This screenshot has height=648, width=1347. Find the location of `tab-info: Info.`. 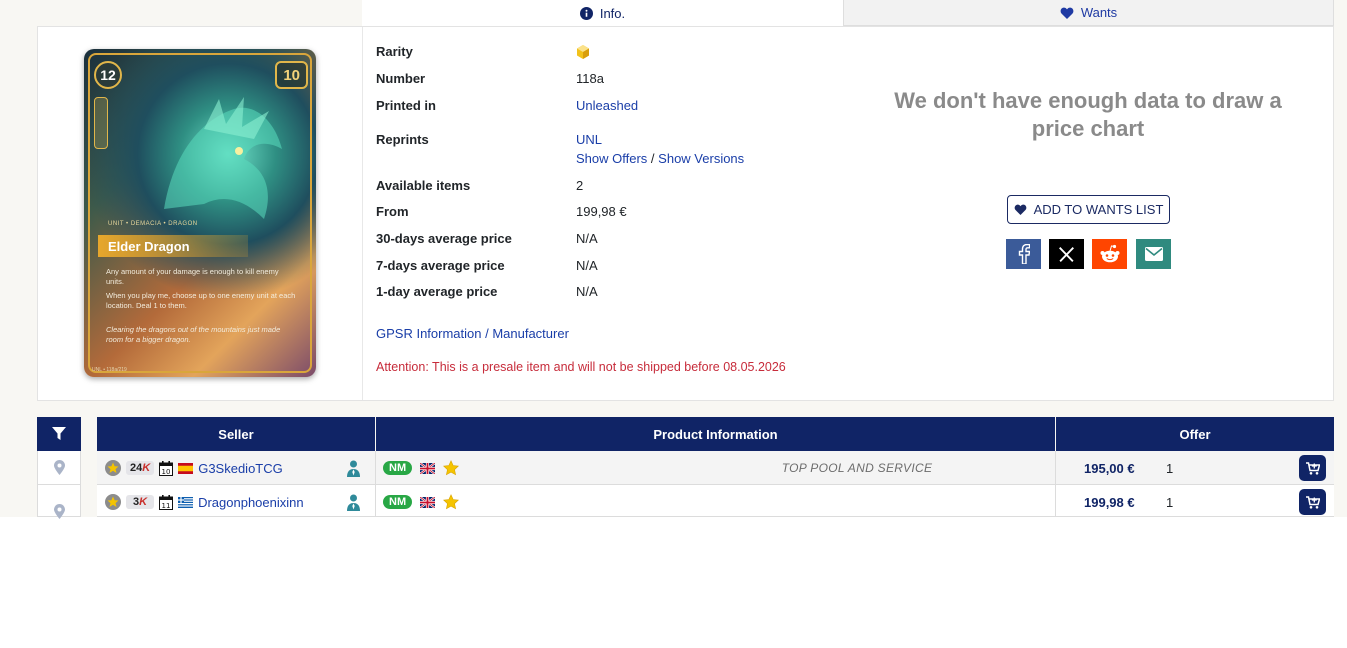

tab-info: Info. is located at coordinates (602, 13).